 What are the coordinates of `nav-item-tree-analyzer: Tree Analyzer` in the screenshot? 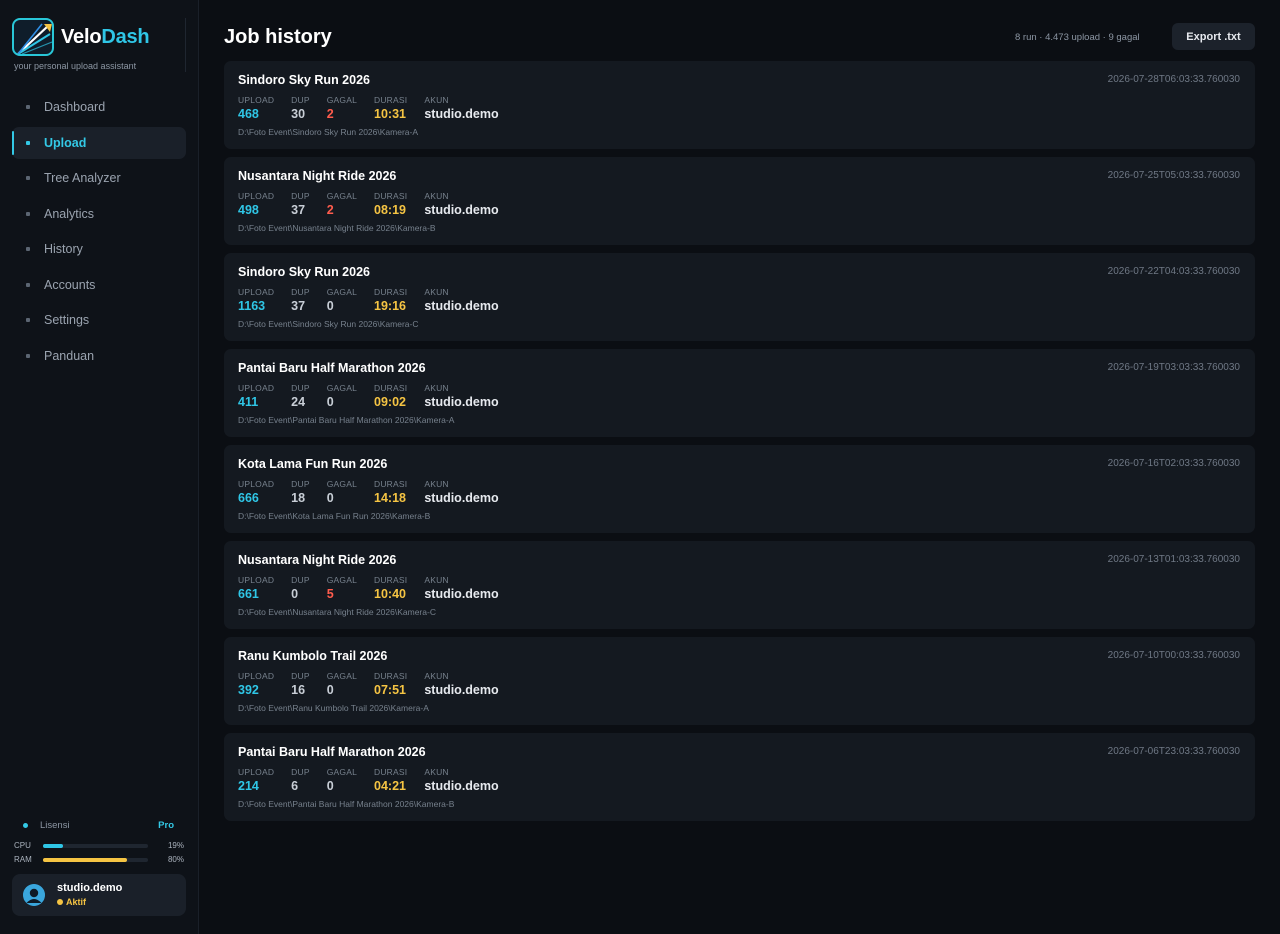 It's located at (99, 178).